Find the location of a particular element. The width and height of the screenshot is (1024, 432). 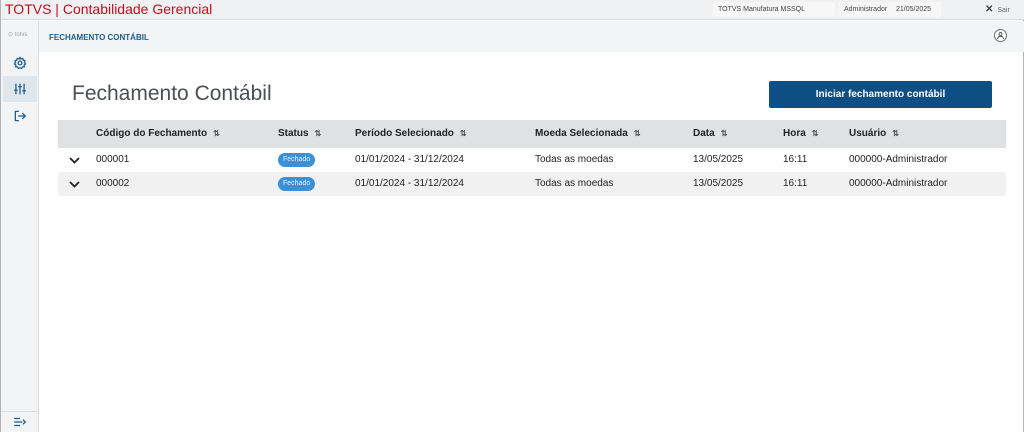

logo-text: totvs is located at coordinates (21, 35).